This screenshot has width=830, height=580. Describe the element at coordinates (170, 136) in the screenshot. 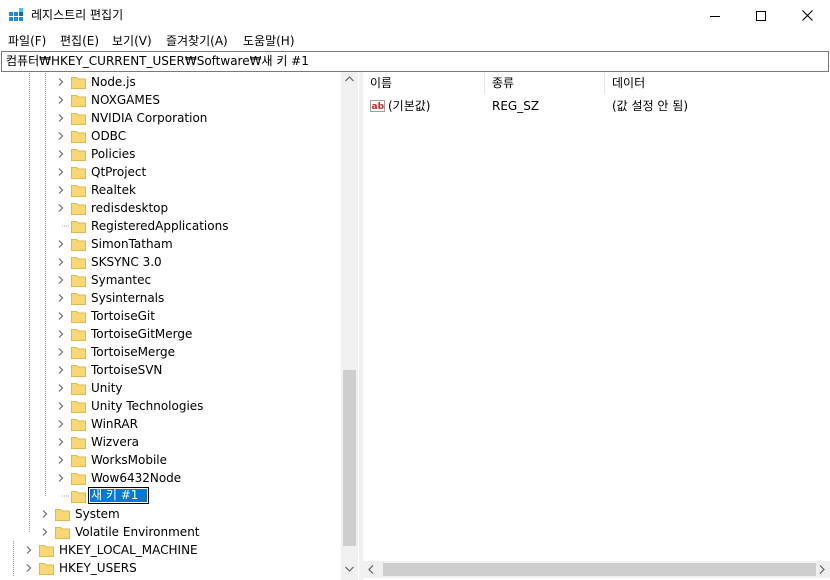

I see `tree-item: ODBC` at that location.